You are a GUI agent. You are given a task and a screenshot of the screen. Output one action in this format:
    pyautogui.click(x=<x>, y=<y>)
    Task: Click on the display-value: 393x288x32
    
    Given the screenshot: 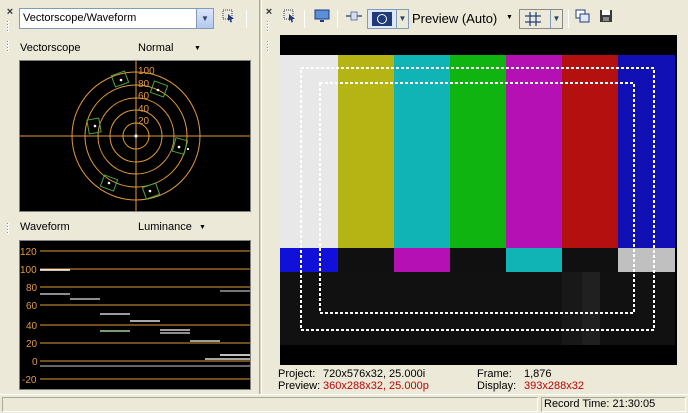 What is the action you would take?
    pyautogui.click(x=554, y=386)
    